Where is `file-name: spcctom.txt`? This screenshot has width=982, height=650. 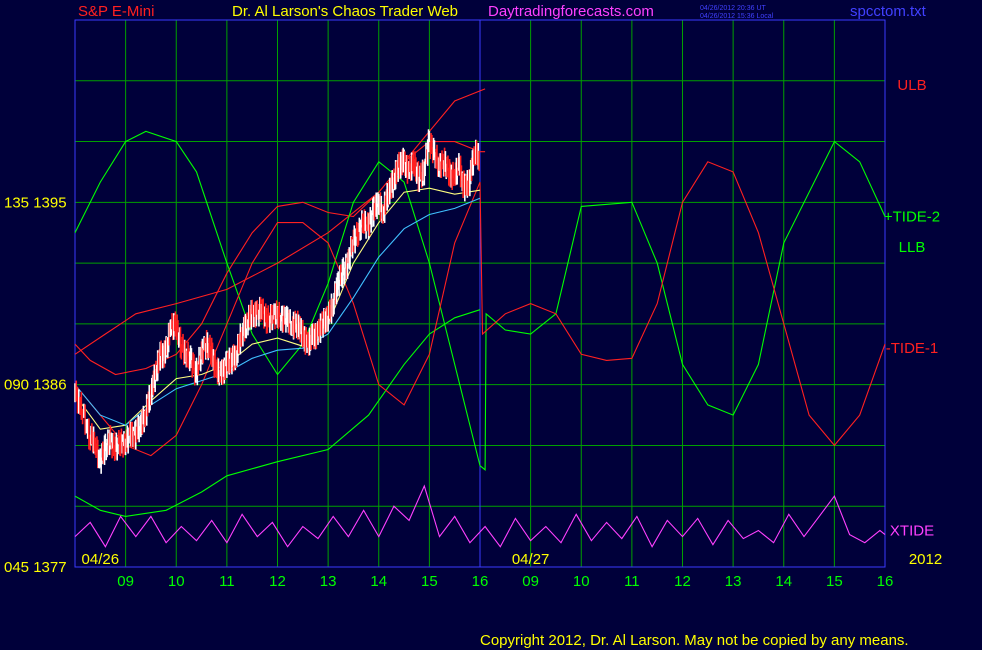
file-name: spcctom.txt is located at coordinates (888, 11).